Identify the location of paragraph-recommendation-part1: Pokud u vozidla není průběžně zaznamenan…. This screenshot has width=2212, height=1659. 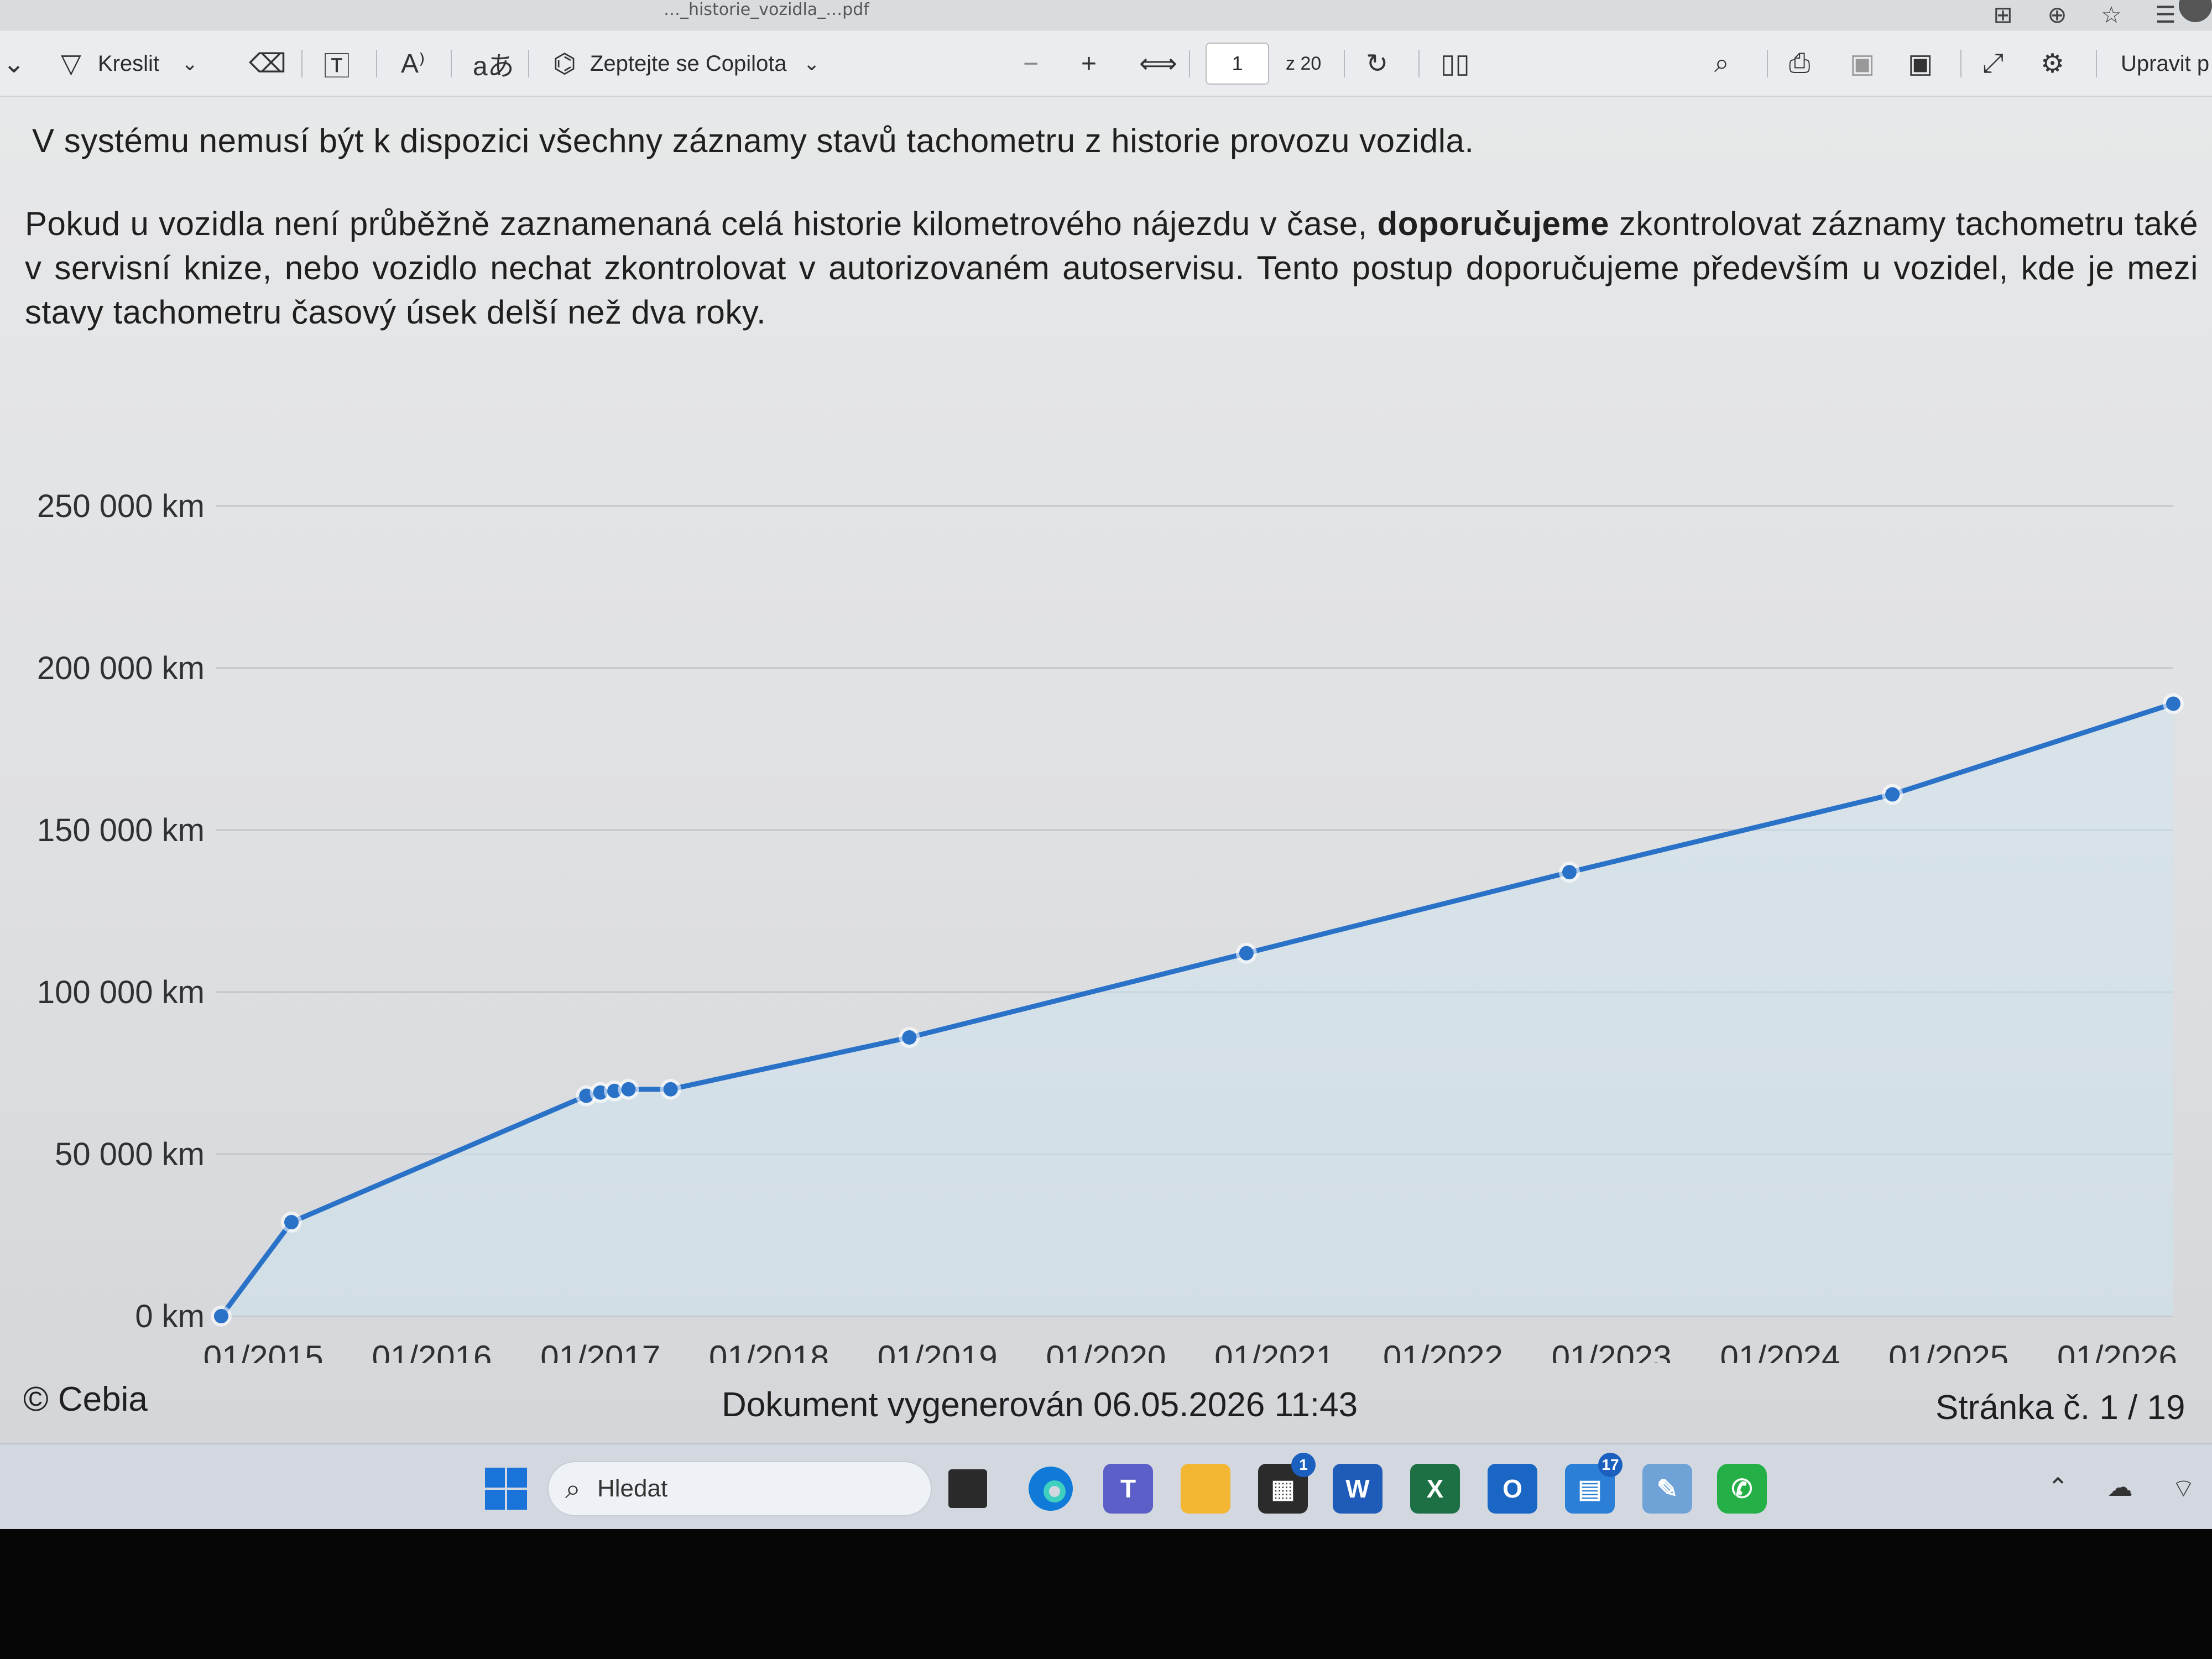
(701, 224).